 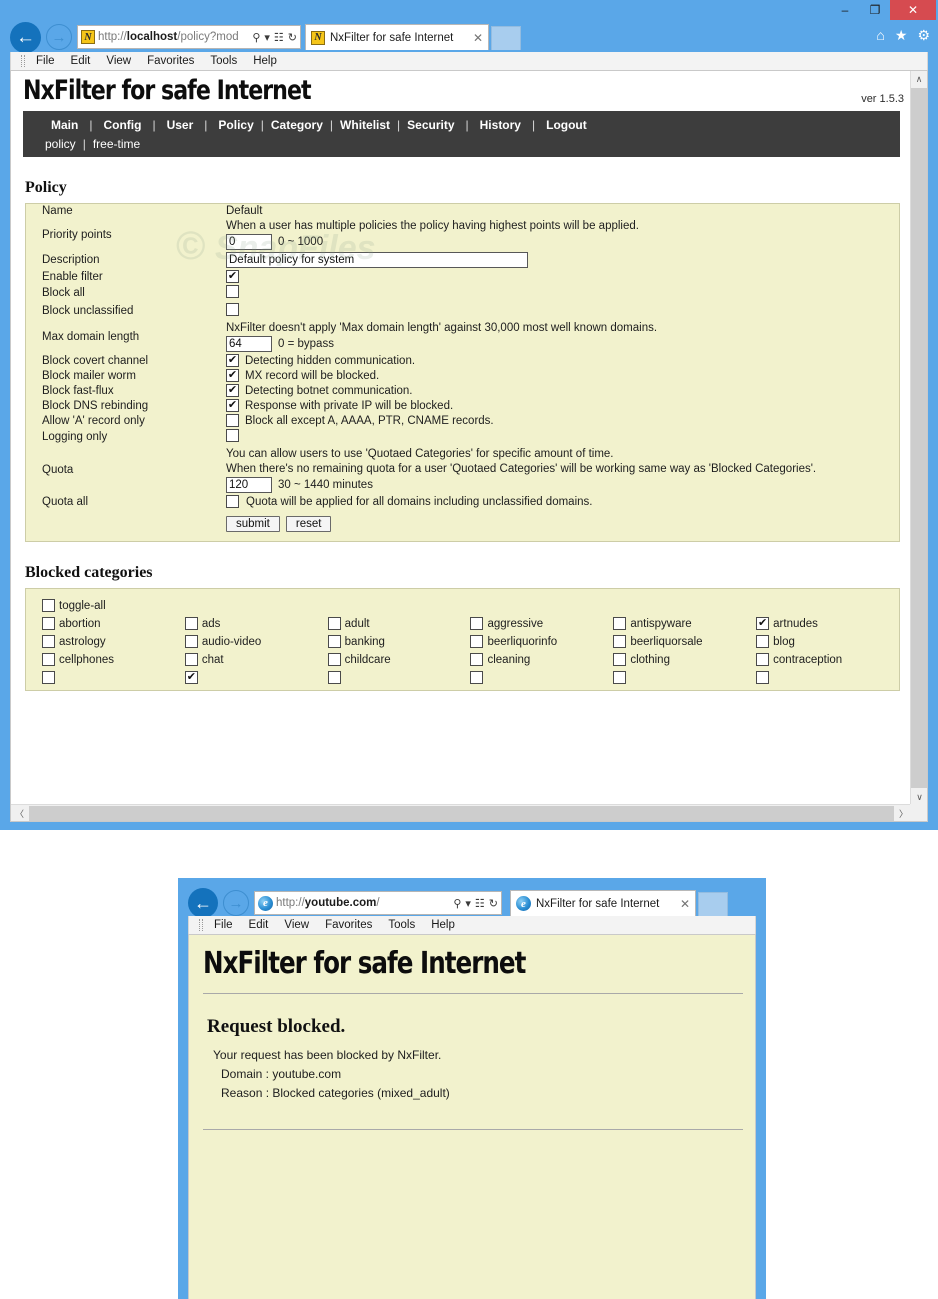 I want to click on nav-item-history: History, so click(x=500, y=125).